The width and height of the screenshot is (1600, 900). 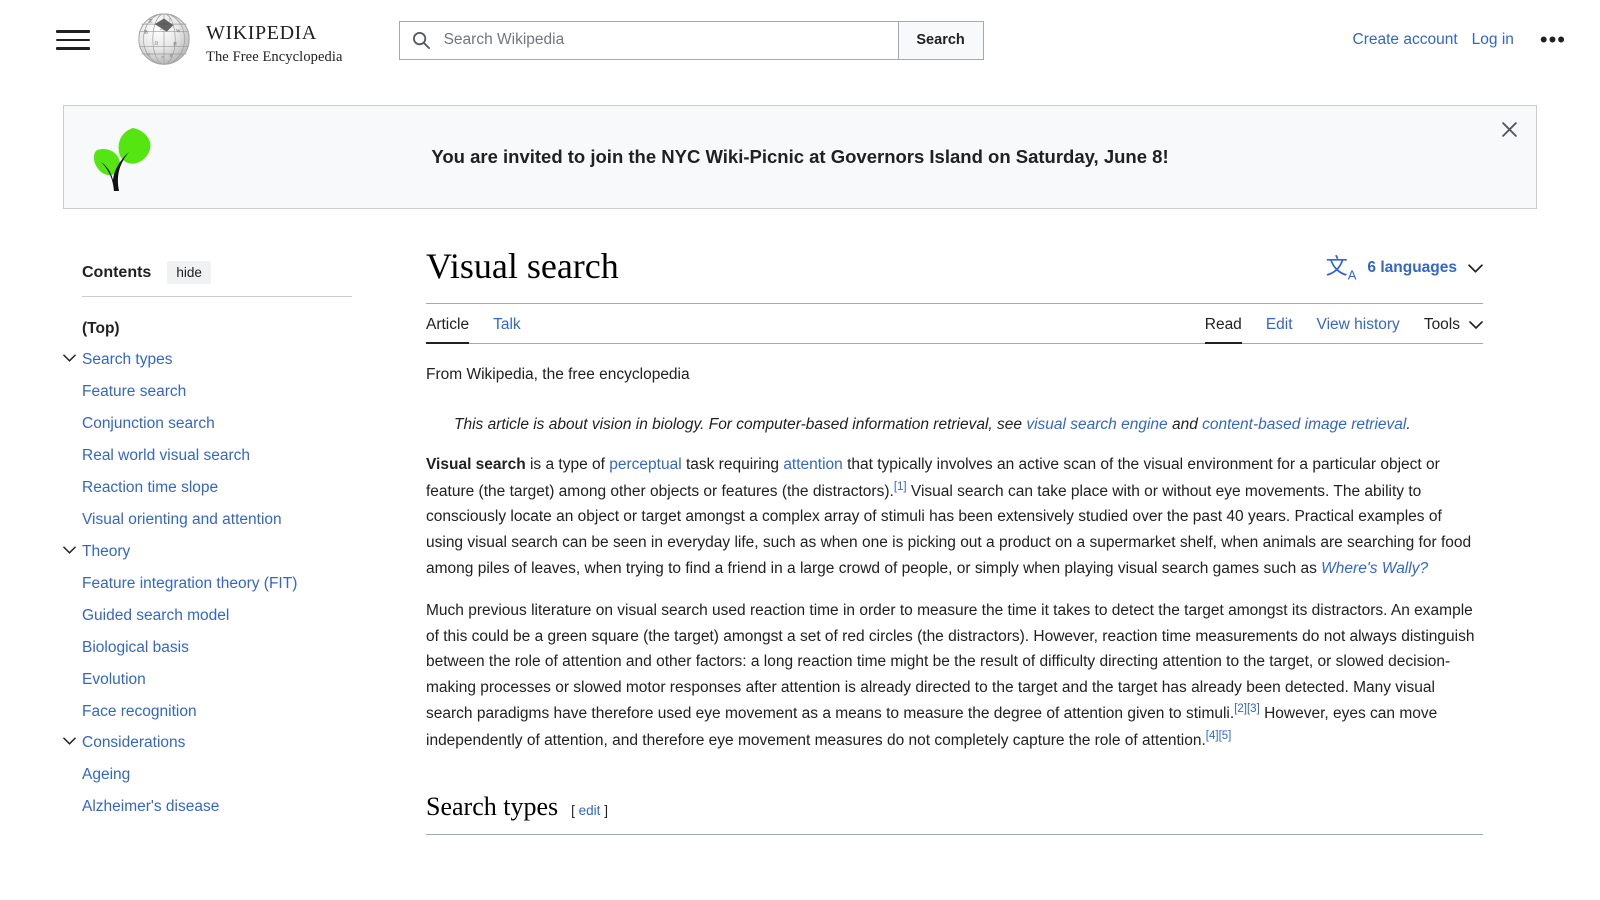 I want to click on toc-item-label: Considerations, so click(x=134, y=743).